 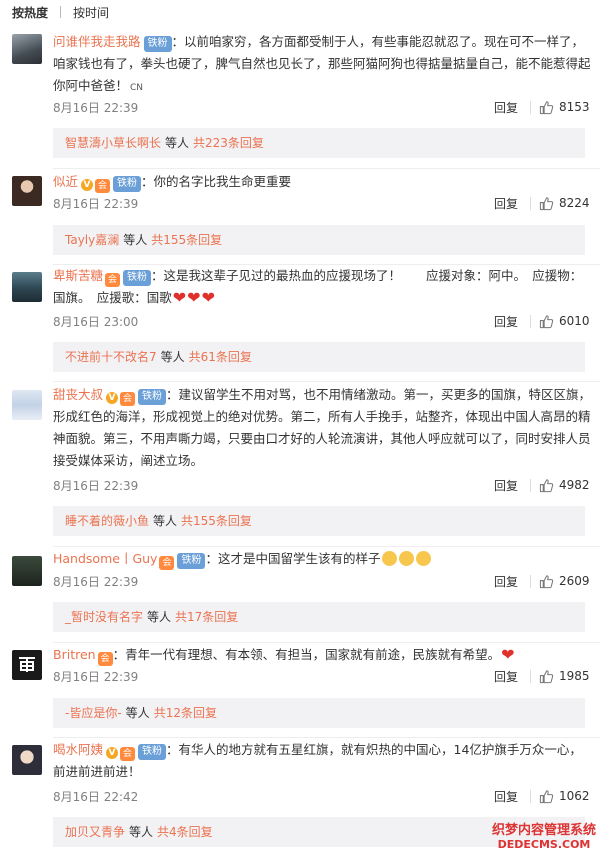 What do you see at coordinates (319, 240) in the screenshot?
I see `reply-preview: Tayly嘉澜 等人 共155条回复` at bounding box center [319, 240].